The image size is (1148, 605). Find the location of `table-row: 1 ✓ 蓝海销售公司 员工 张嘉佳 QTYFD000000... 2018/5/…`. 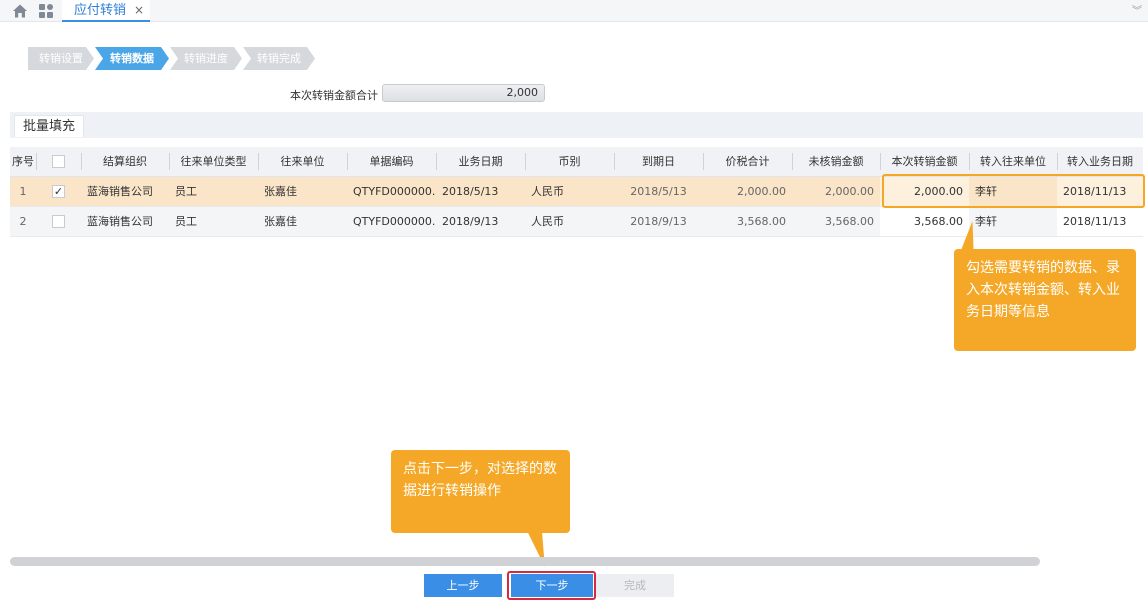

table-row: 1 ✓ 蓝海销售公司 员工 张嘉佳 QTYFD000000... 2018/5/… is located at coordinates (576, 191).